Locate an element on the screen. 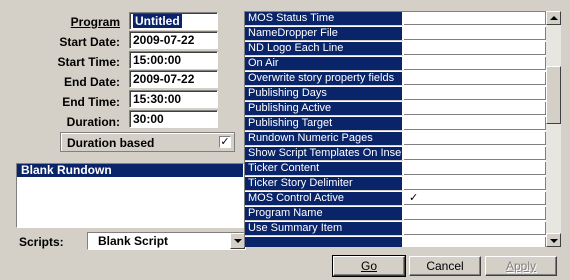 The image size is (570, 280). property-name: Ticker Content is located at coordinates (324, 168).